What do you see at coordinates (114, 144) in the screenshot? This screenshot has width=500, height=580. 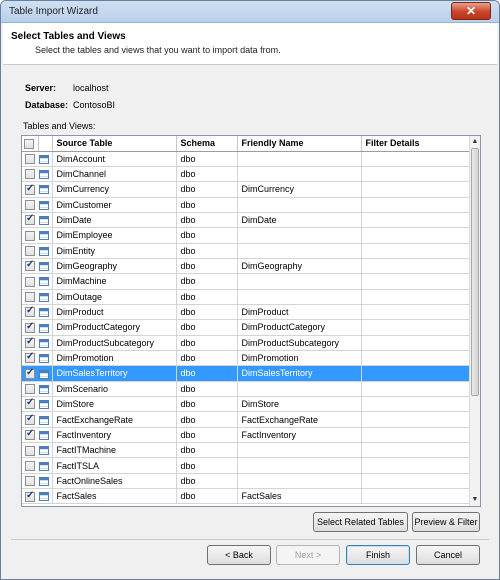 I see `column-header-source-table: Source Table` at bounding box center [114, 144].